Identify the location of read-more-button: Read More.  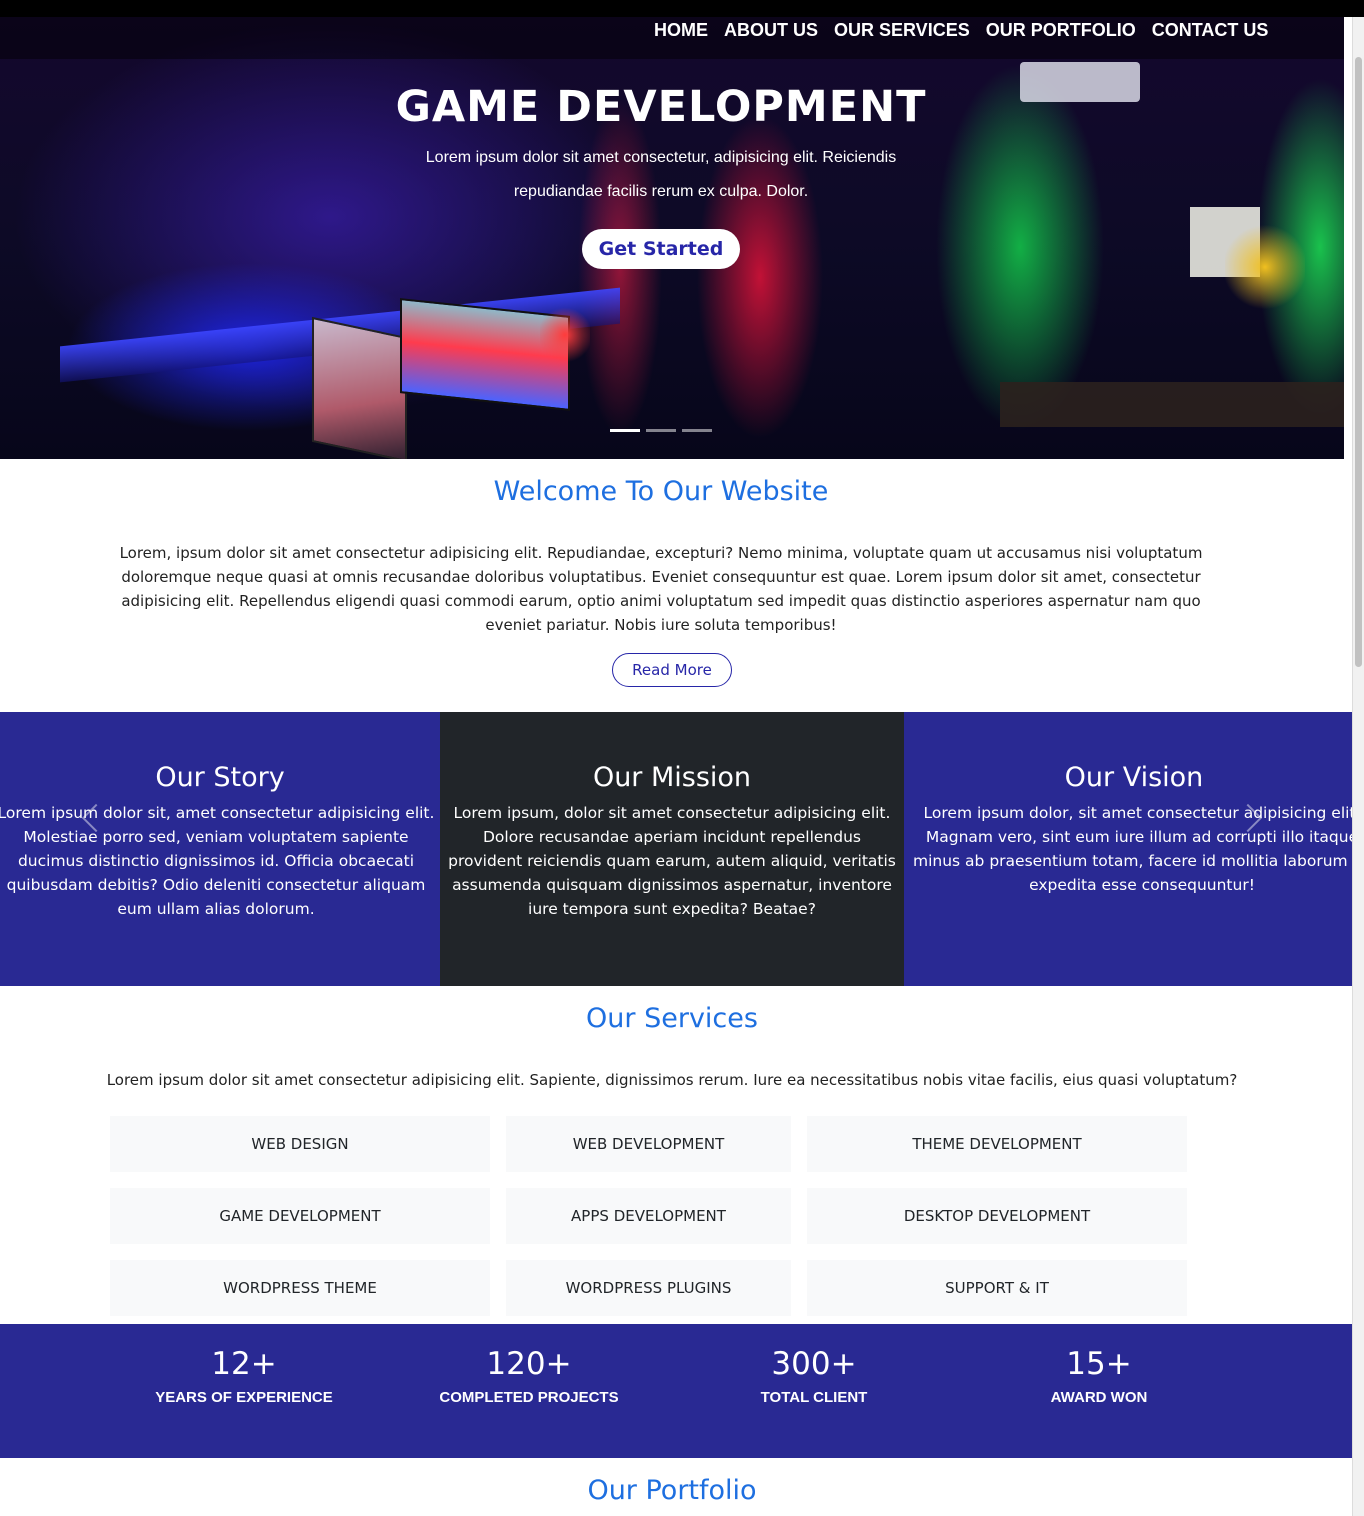
(672, 670).